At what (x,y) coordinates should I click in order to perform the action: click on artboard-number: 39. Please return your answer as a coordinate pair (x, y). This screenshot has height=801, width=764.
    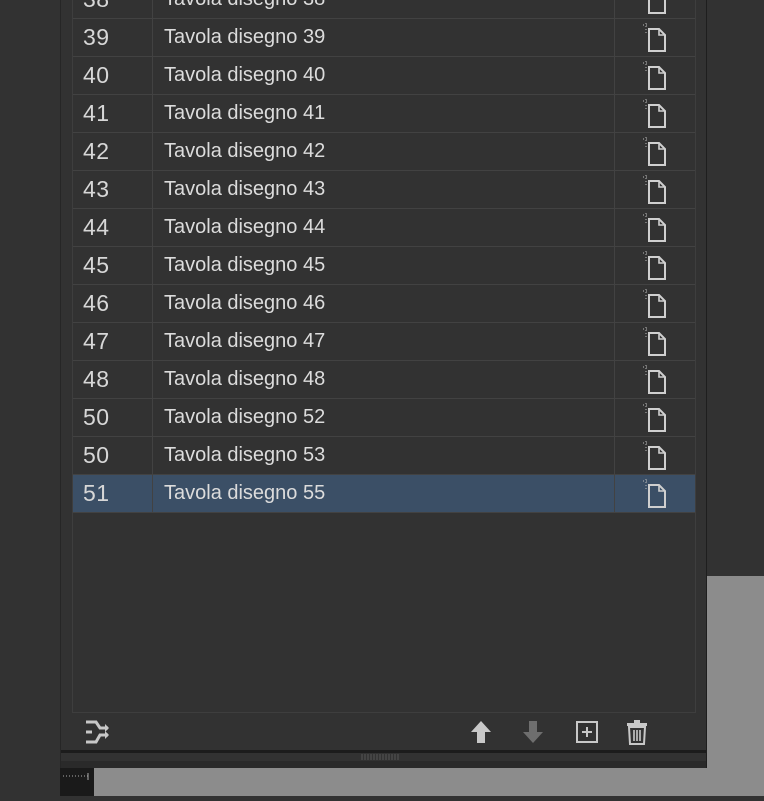
    Looking at the image, I should click on (113, 37).